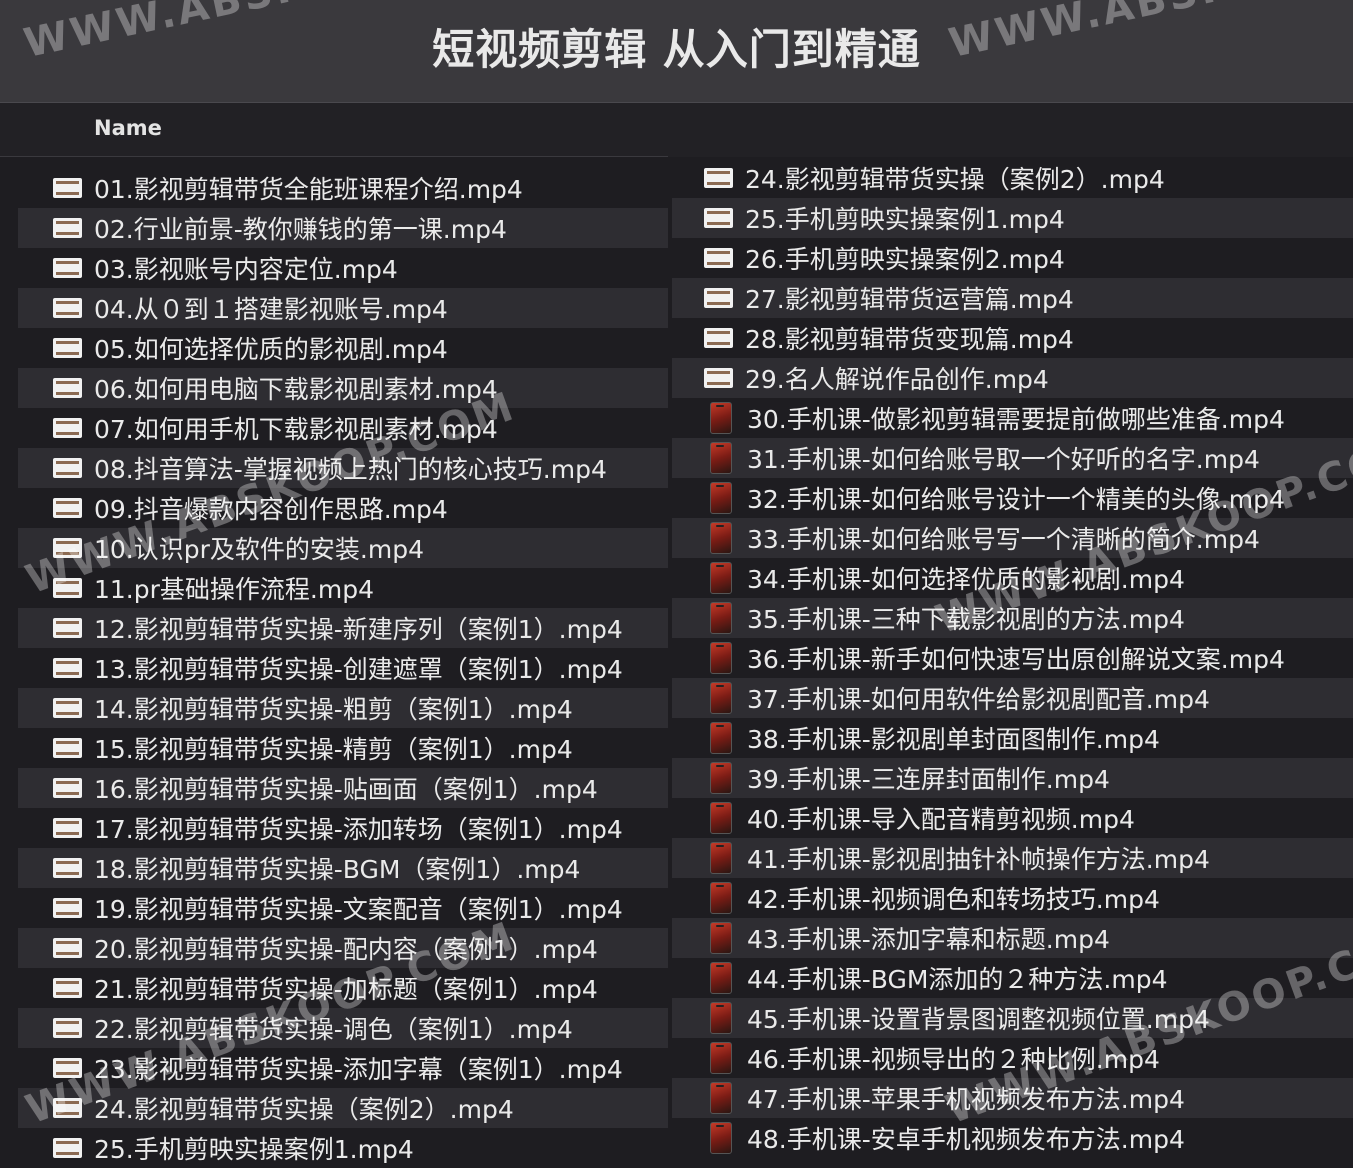 The image size is (1353, 1168). Describe the element at coordinates (300, 229) in the screenshot. I see `file-name: 02.行业前景-教你赚钱的第一课.mp4` at that location.